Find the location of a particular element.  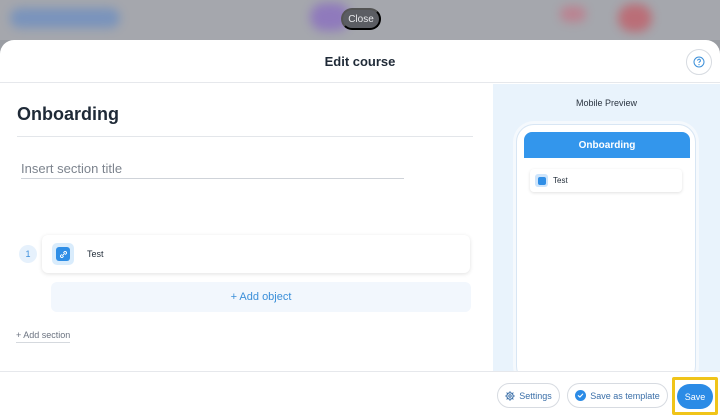

save-button: Save is located at coordinates (695, 396).